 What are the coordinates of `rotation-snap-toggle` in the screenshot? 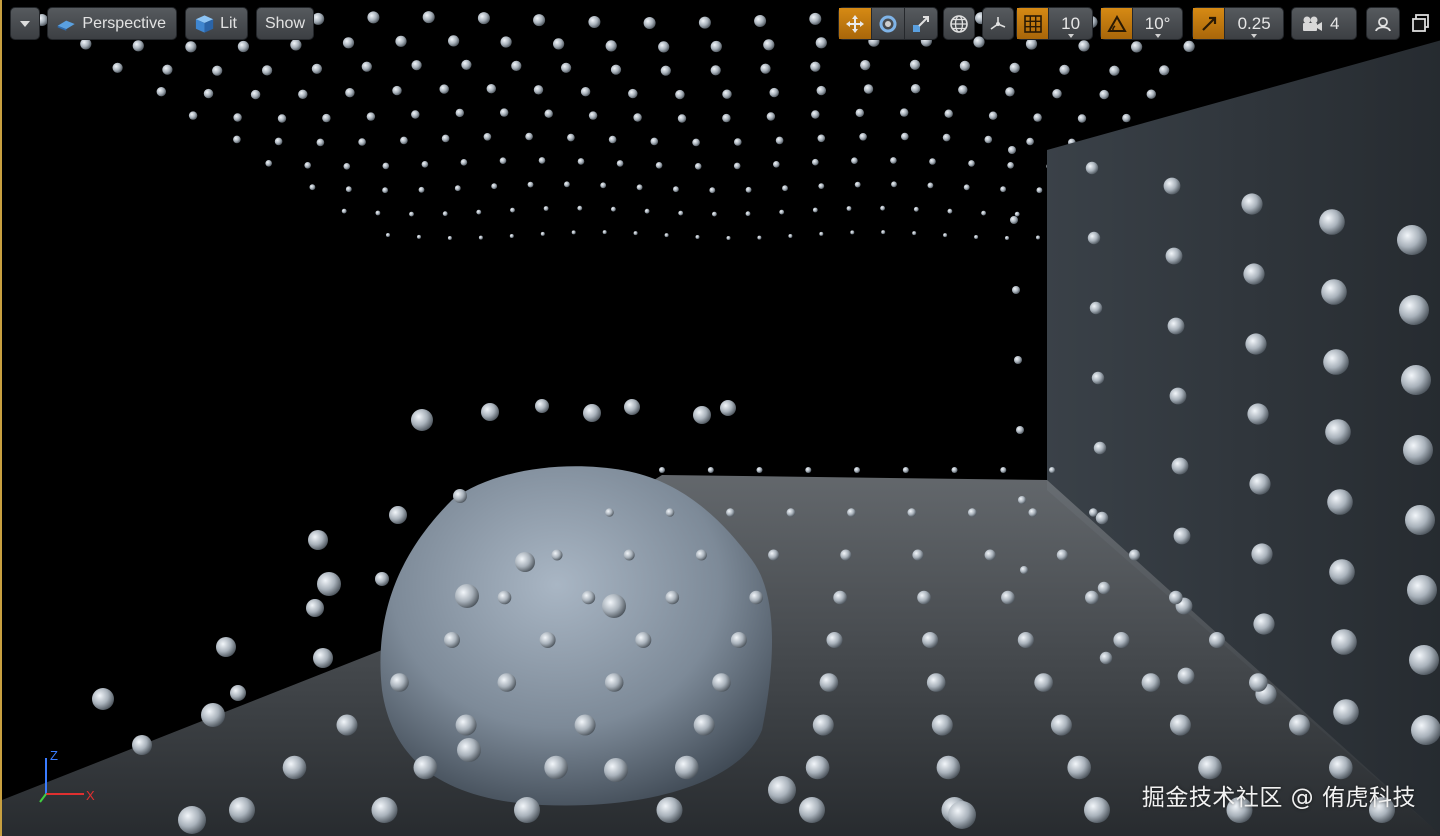 It's located at (1117, 23).